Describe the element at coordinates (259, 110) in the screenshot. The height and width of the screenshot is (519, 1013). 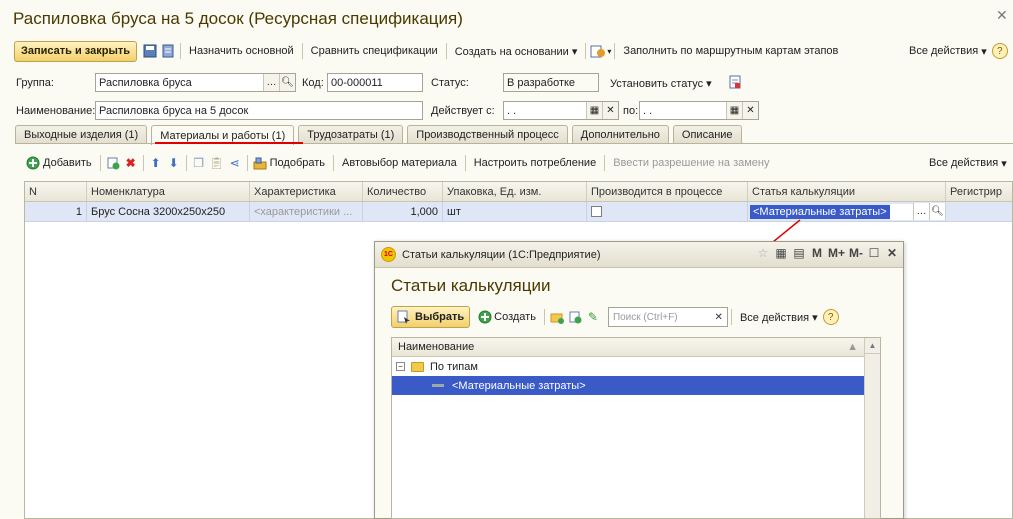
I see `name-field: Распиловка бруса на 5 досок` at that location.